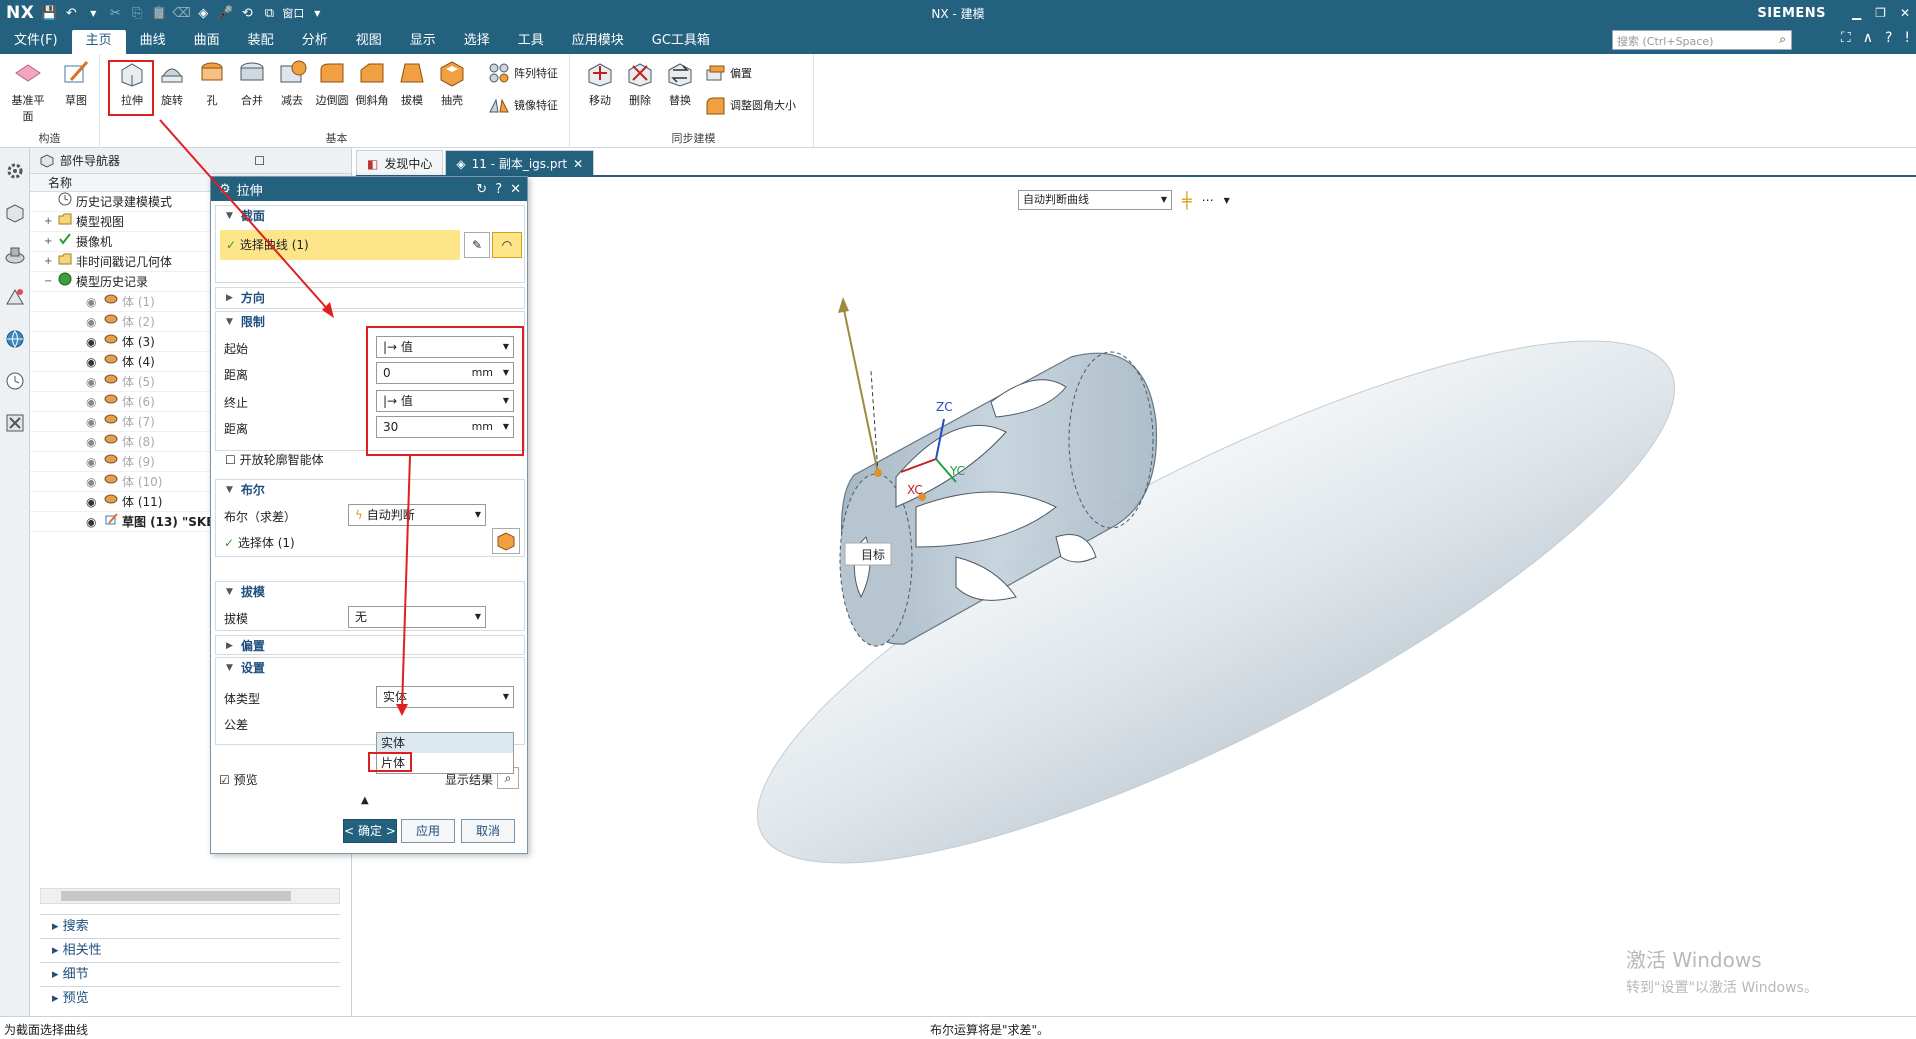 This screenshot has height=1039, width=1916. Describe the element at coordinates (520, 163) in the screenshot. I see `tab-part-file: ◈ 11 - 副本_igs.prt ✕` at that location.